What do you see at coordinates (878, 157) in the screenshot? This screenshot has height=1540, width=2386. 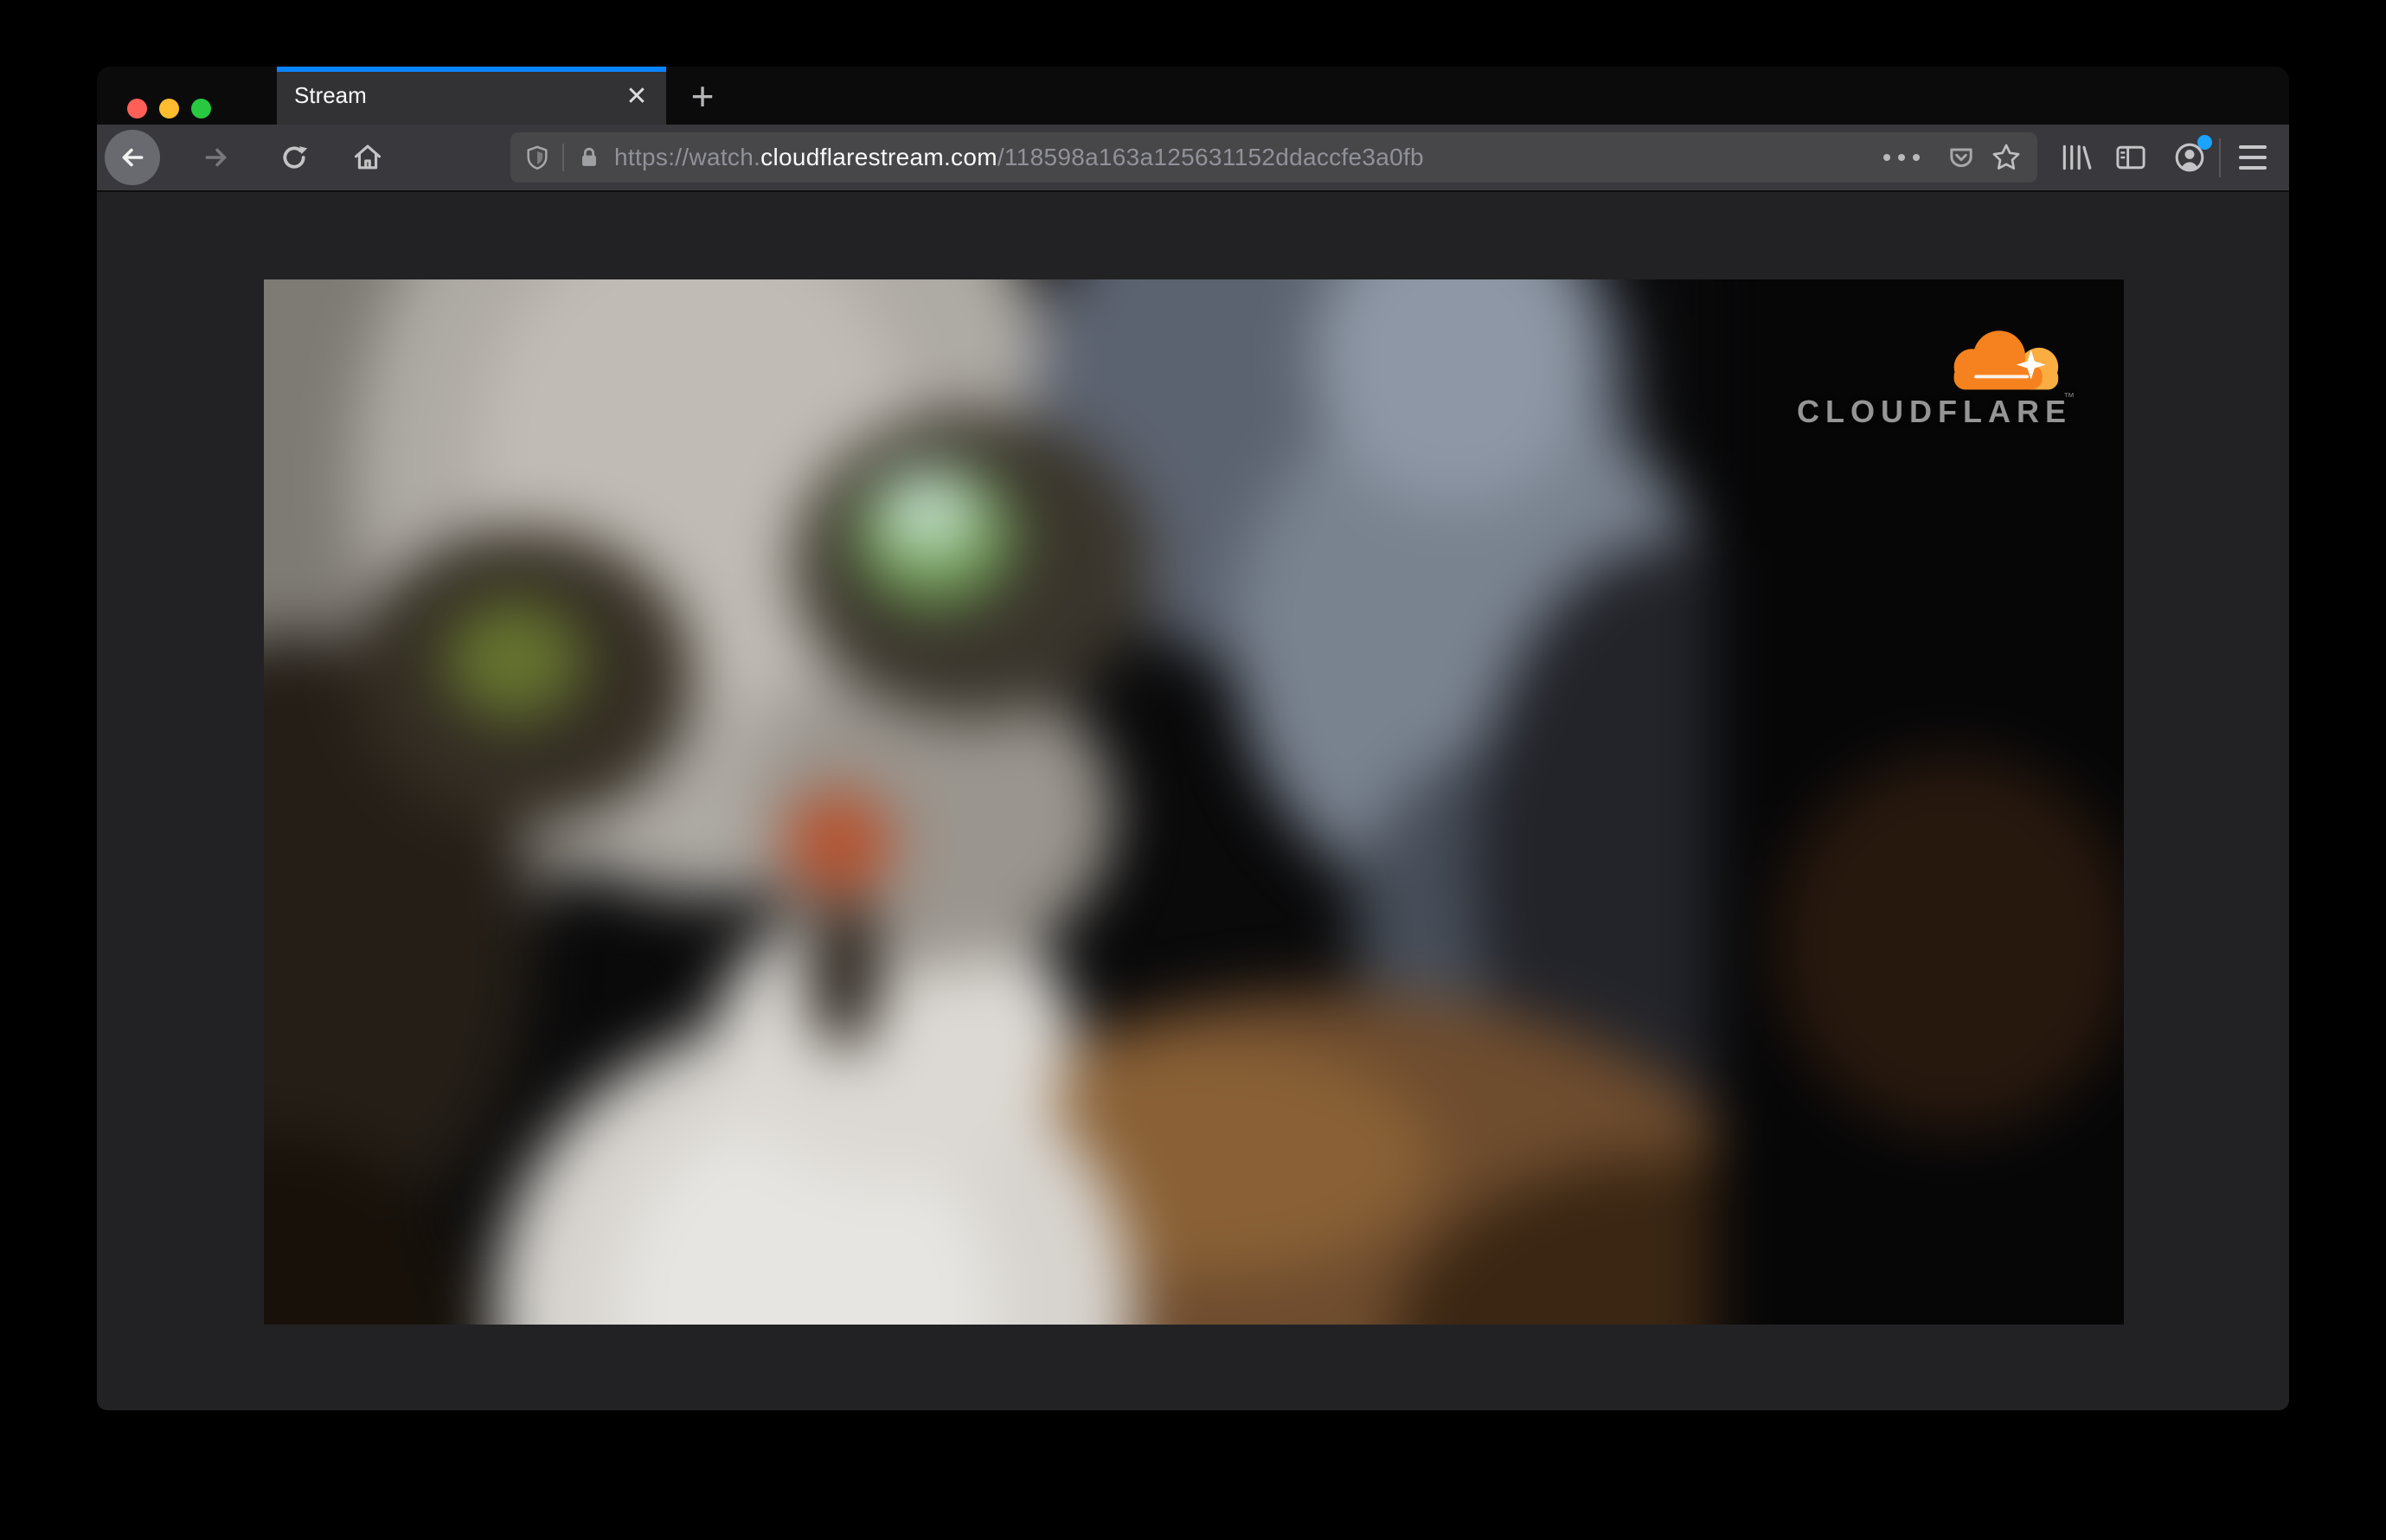 I see `url-domain: cloudflarestream.com` at bounding box center [878, 157].